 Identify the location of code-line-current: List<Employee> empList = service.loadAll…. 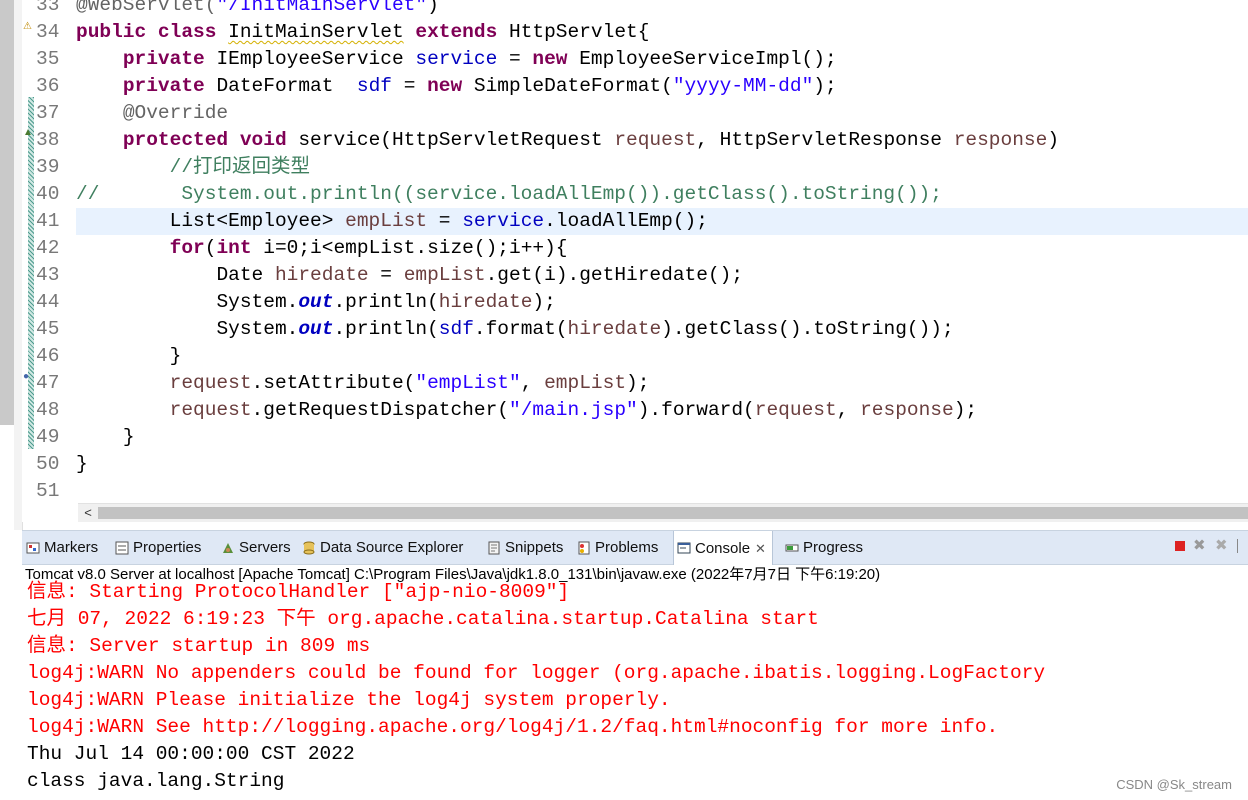
(662, 221).